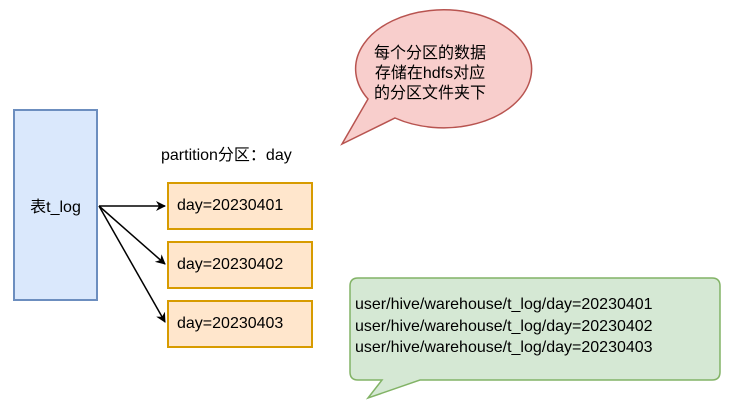 The width and height of the screenshot is (733, 410). I want to click on hdfs-path: user/hive/warehouse/t_log/day=20230403, so click(504, 347).